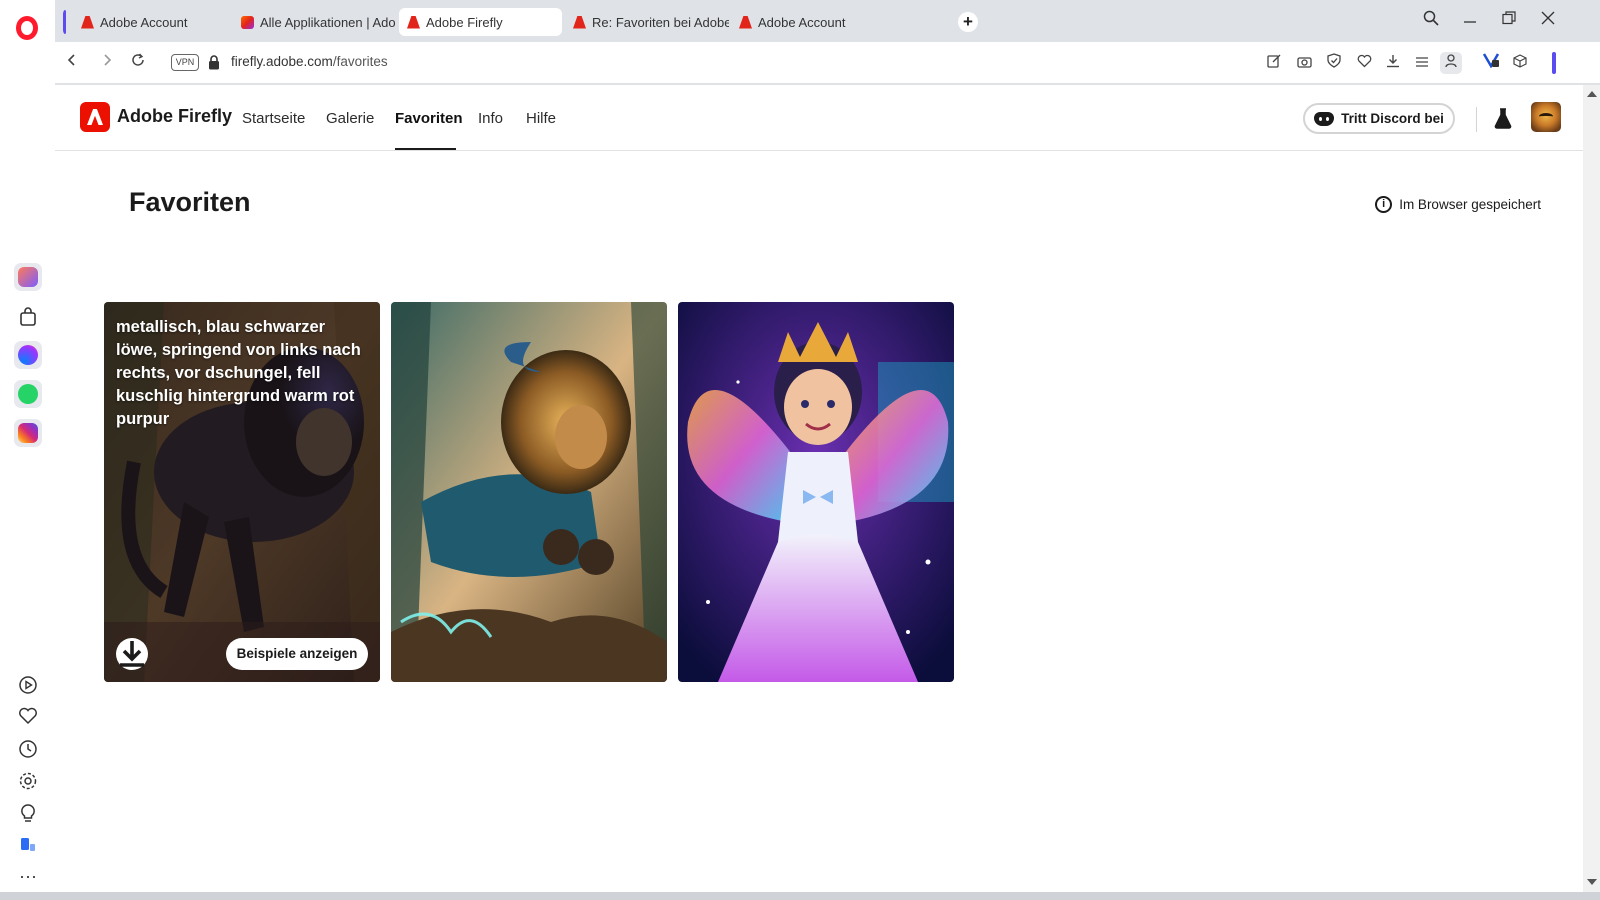 This screenshot has width=1600, height=900. What do you see at coordinates (490, 118) in the screenshot?
I see `nav-info: Info` at bounding box center [490, 118].